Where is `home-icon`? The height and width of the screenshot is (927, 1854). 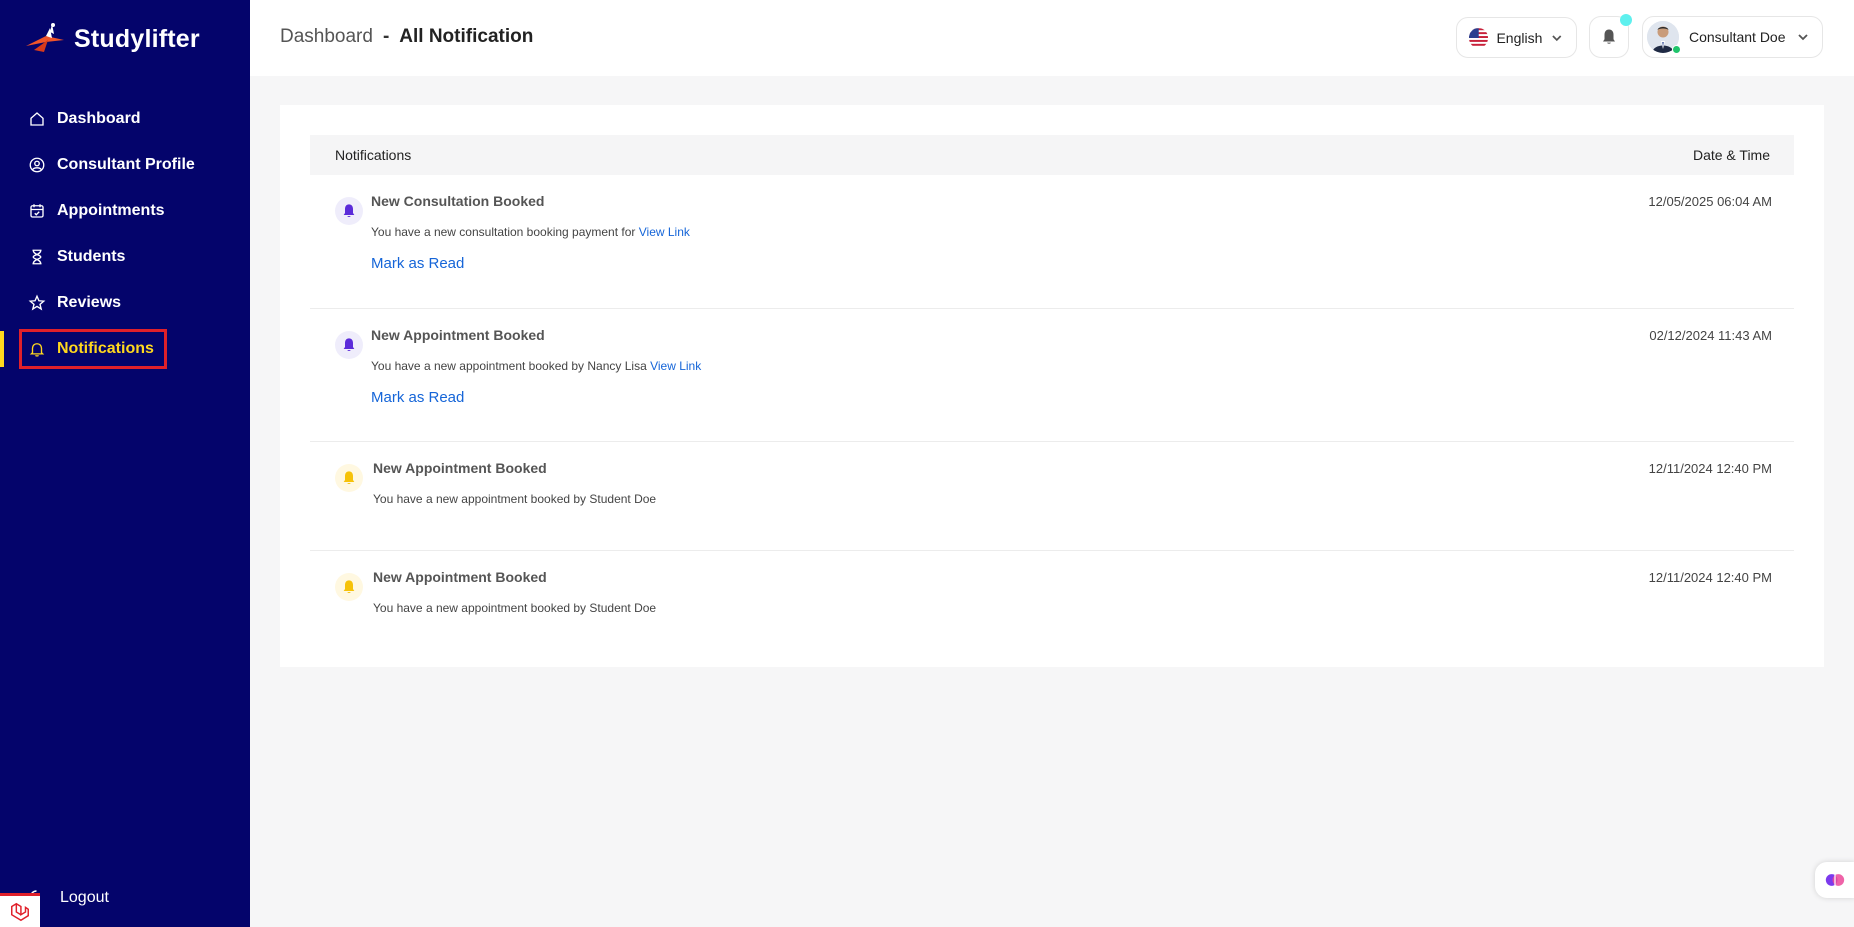 home-icon is located at coordinates (37, 119).